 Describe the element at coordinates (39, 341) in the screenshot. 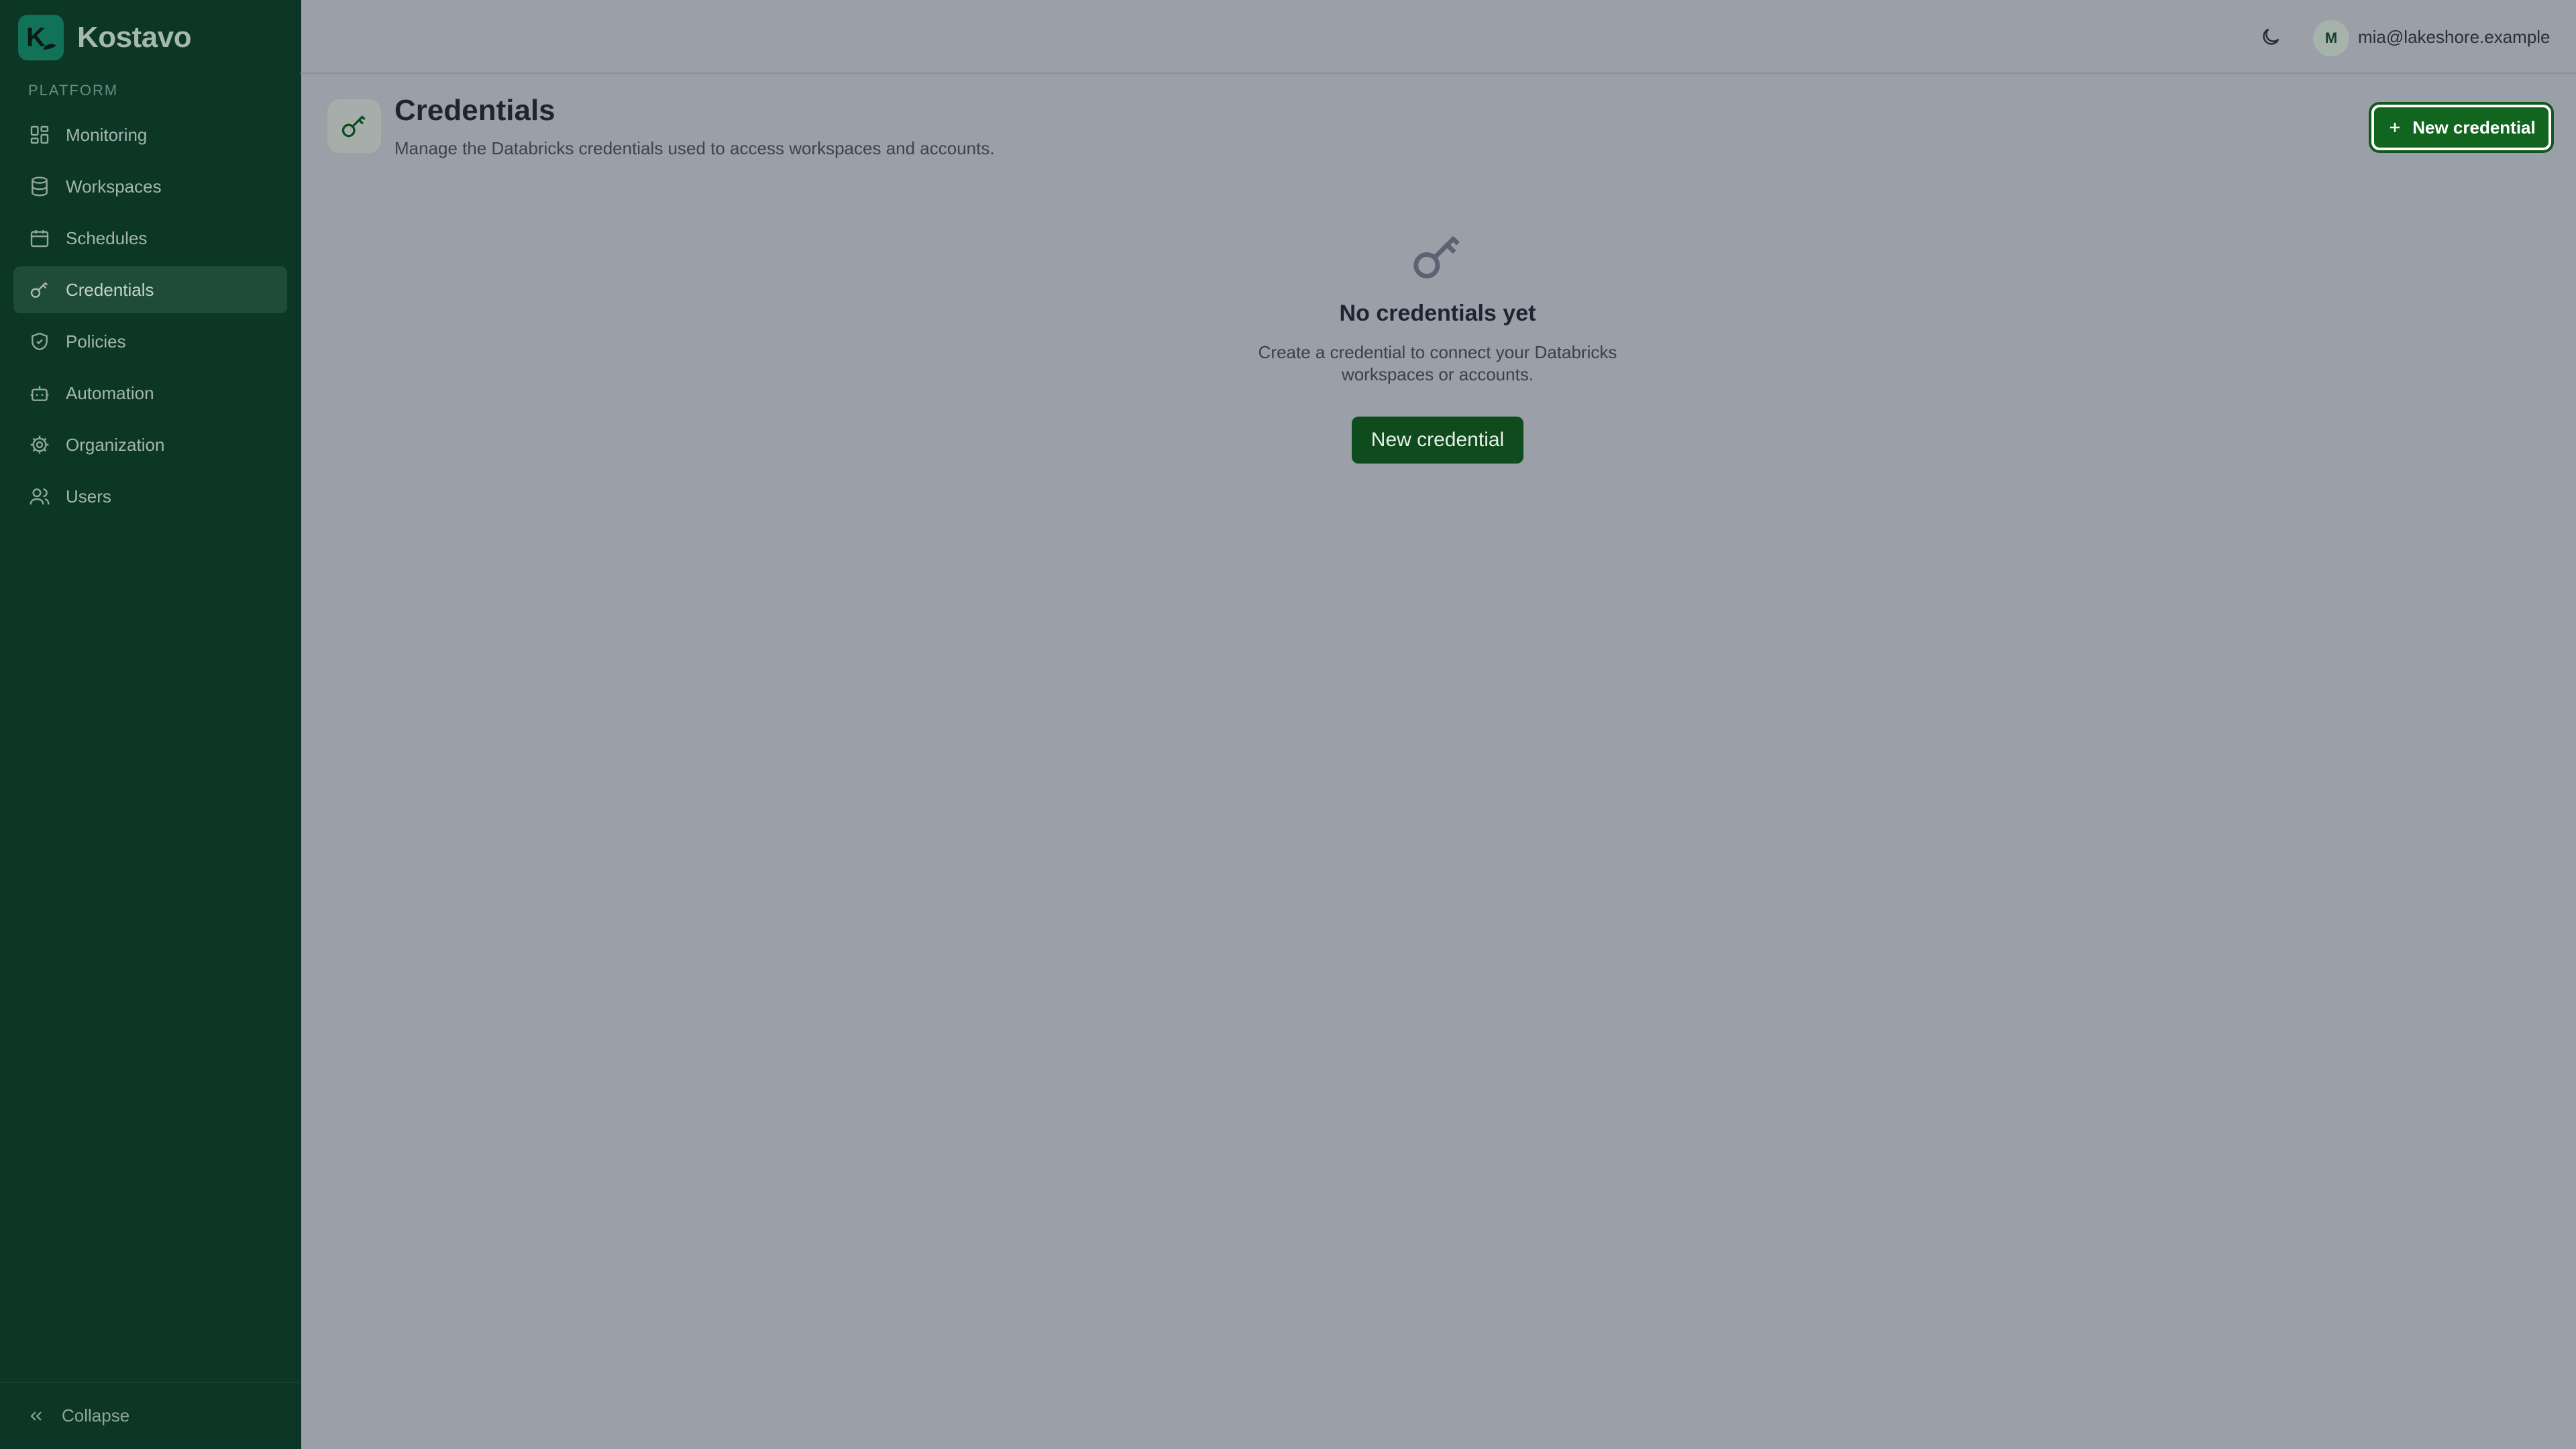

I see `shield-icon` at that location.